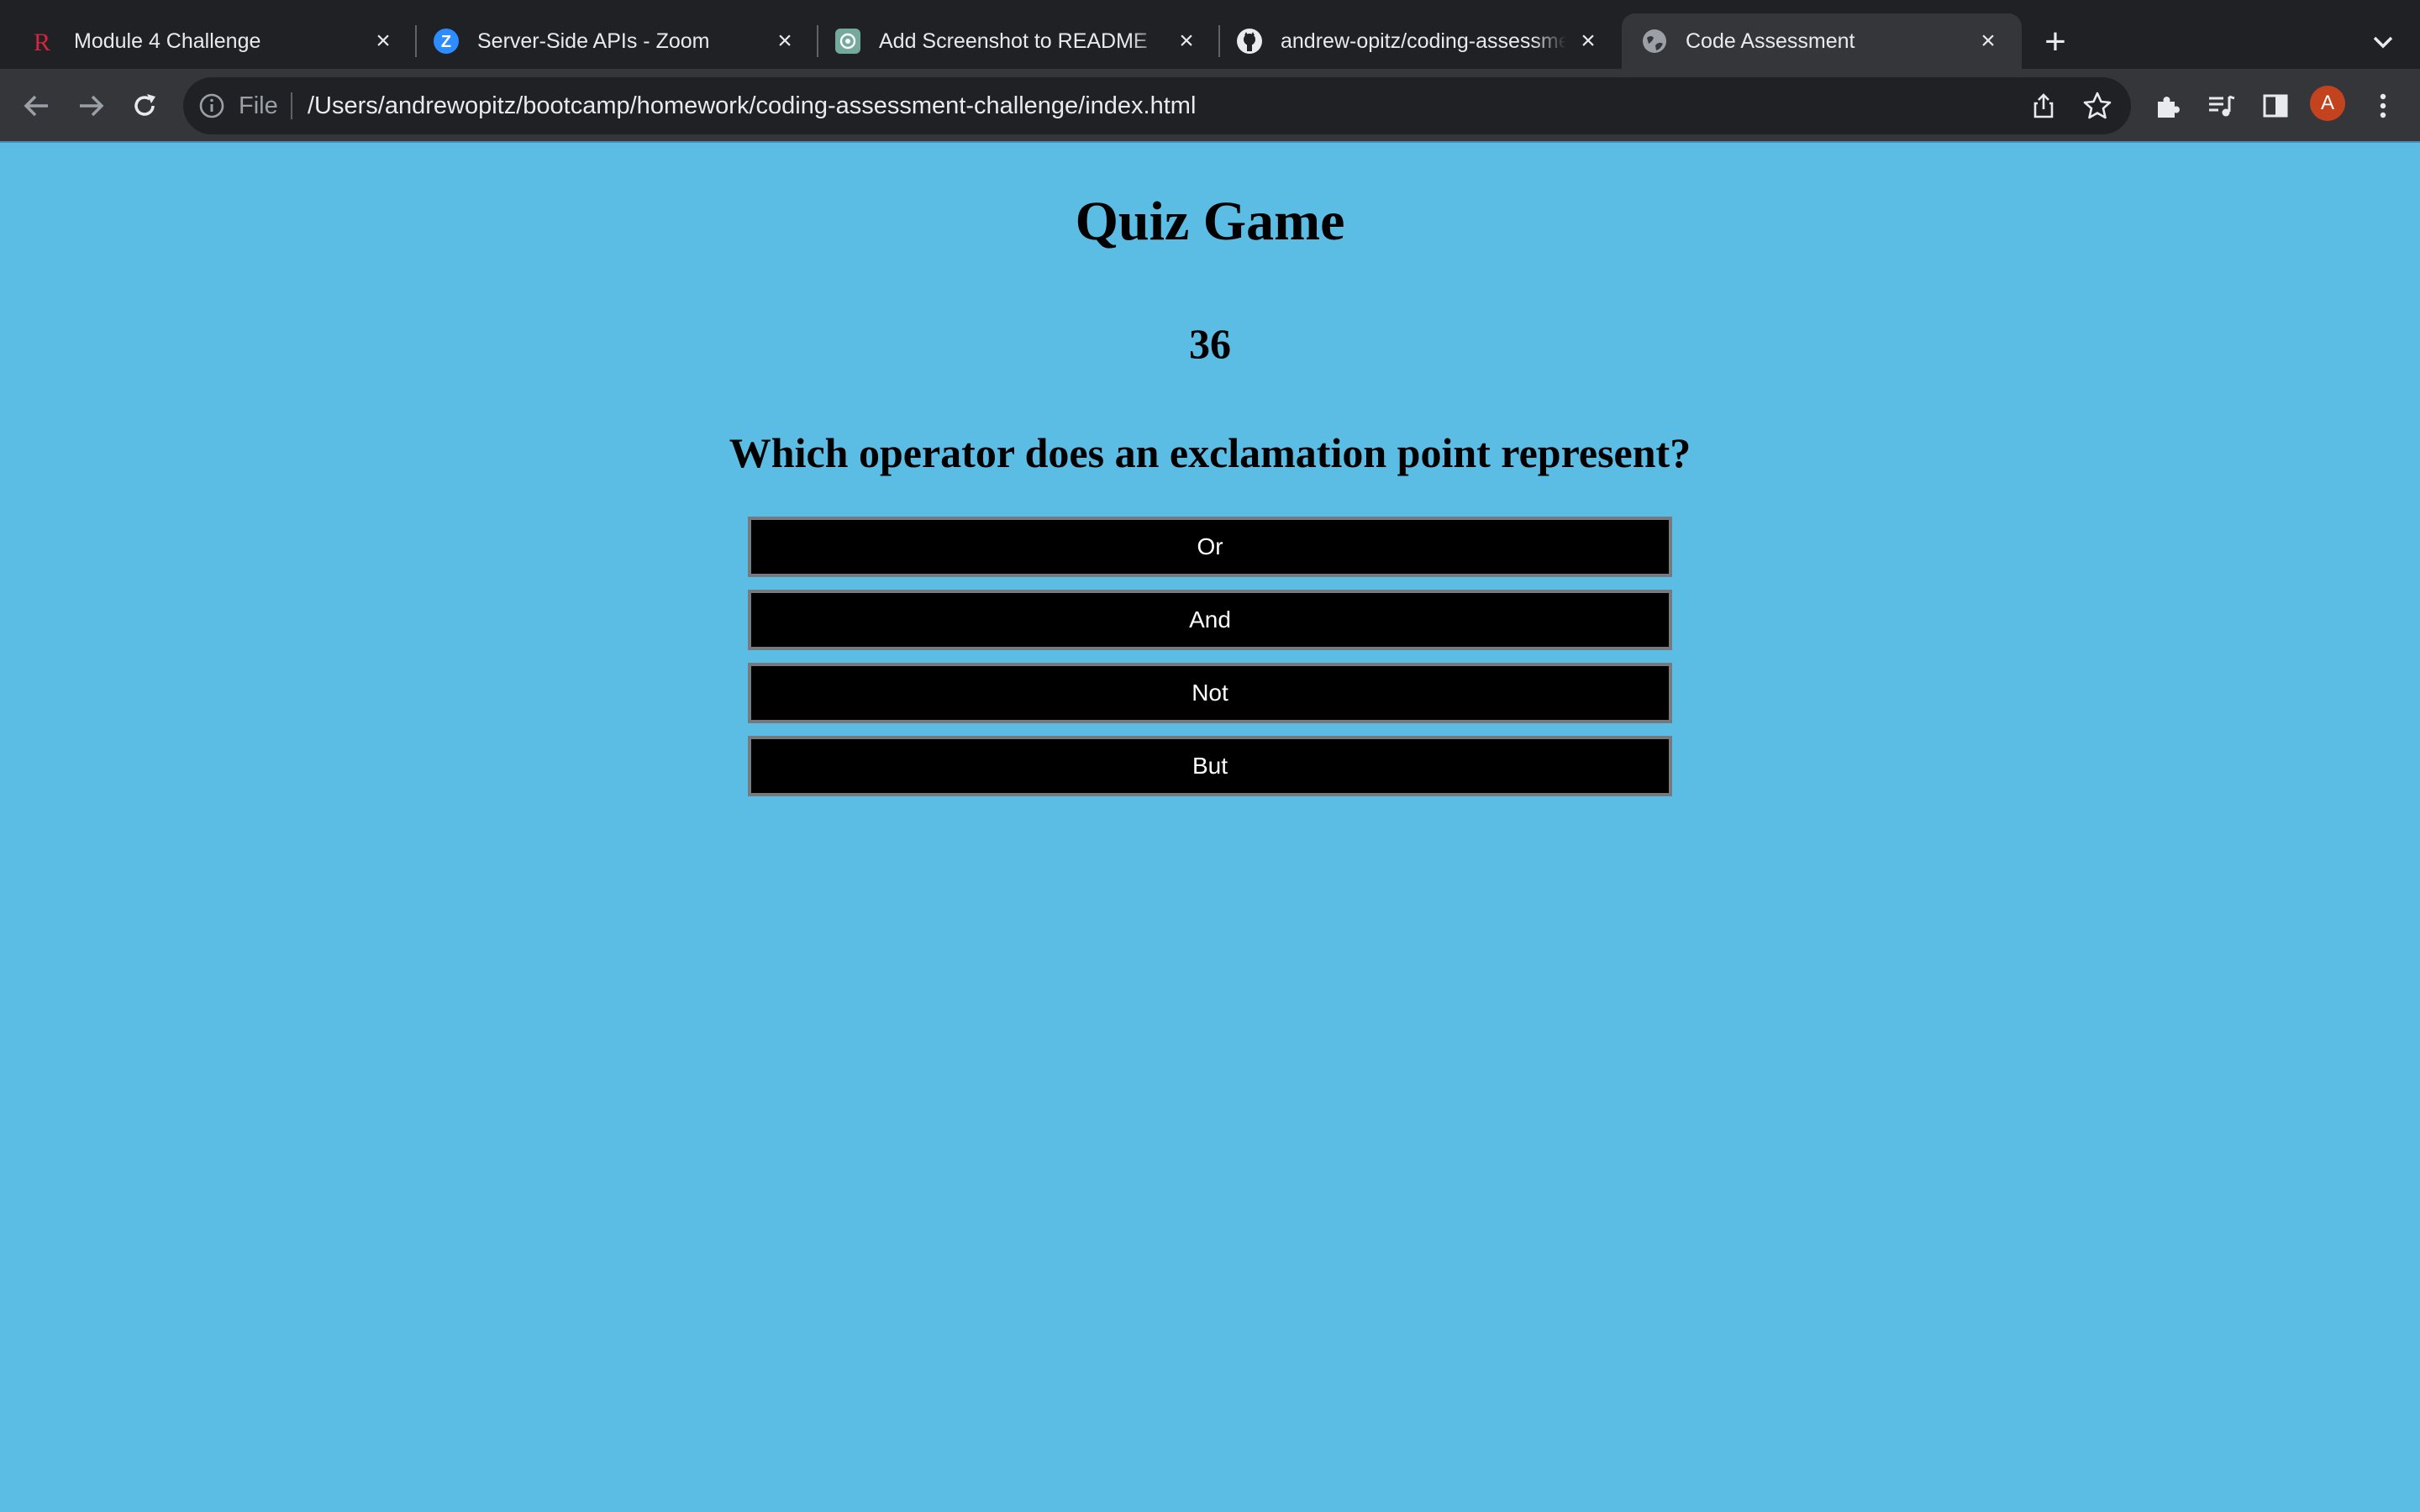 The image size is (2420, 1512). I want to click on tab-code-assessment: Code Assessment ×, so click(1822, 41).